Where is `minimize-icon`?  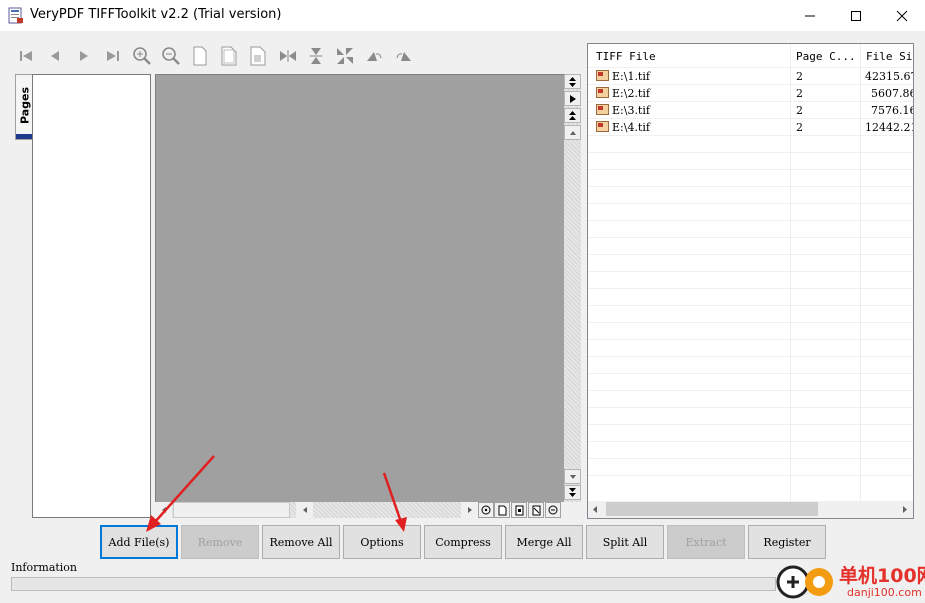
minimize-icon is located at coordinates (810, 15).